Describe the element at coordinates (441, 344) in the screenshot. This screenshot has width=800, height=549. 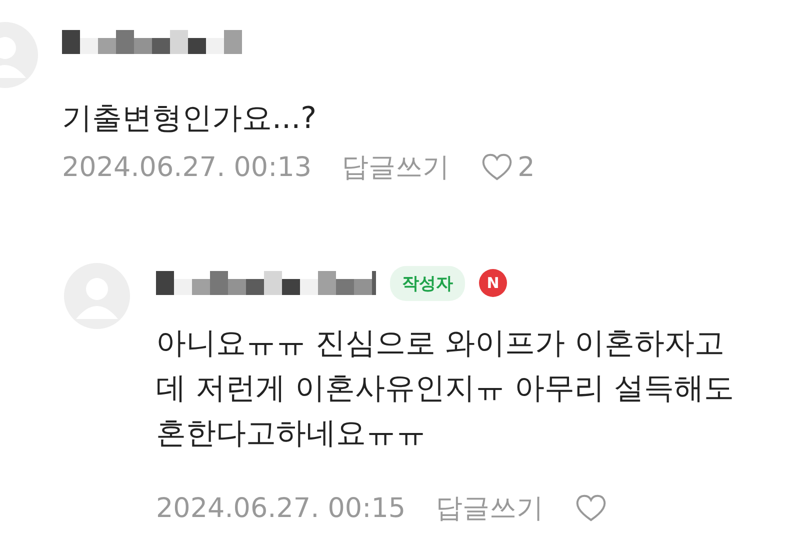
I see `comment-text: 아니요ㅠㅠ 진심으로 와이프가 이혼하자고` at that location.